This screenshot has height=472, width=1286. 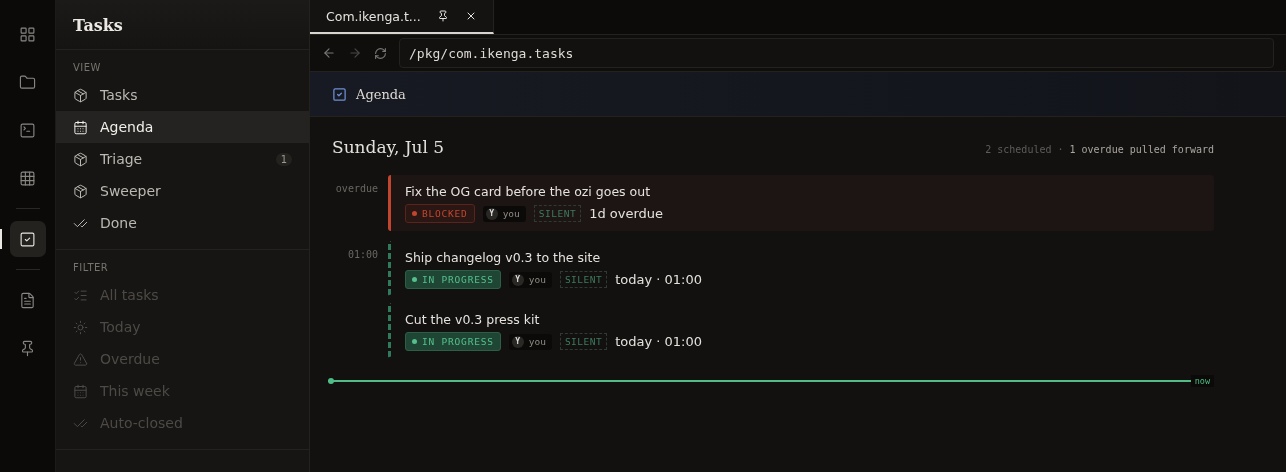 I want to click on task-card: Ship changelog v0.3 to the site IN PROGRESS Y you SILENT today · 01:00, so click(x=801, y=269).